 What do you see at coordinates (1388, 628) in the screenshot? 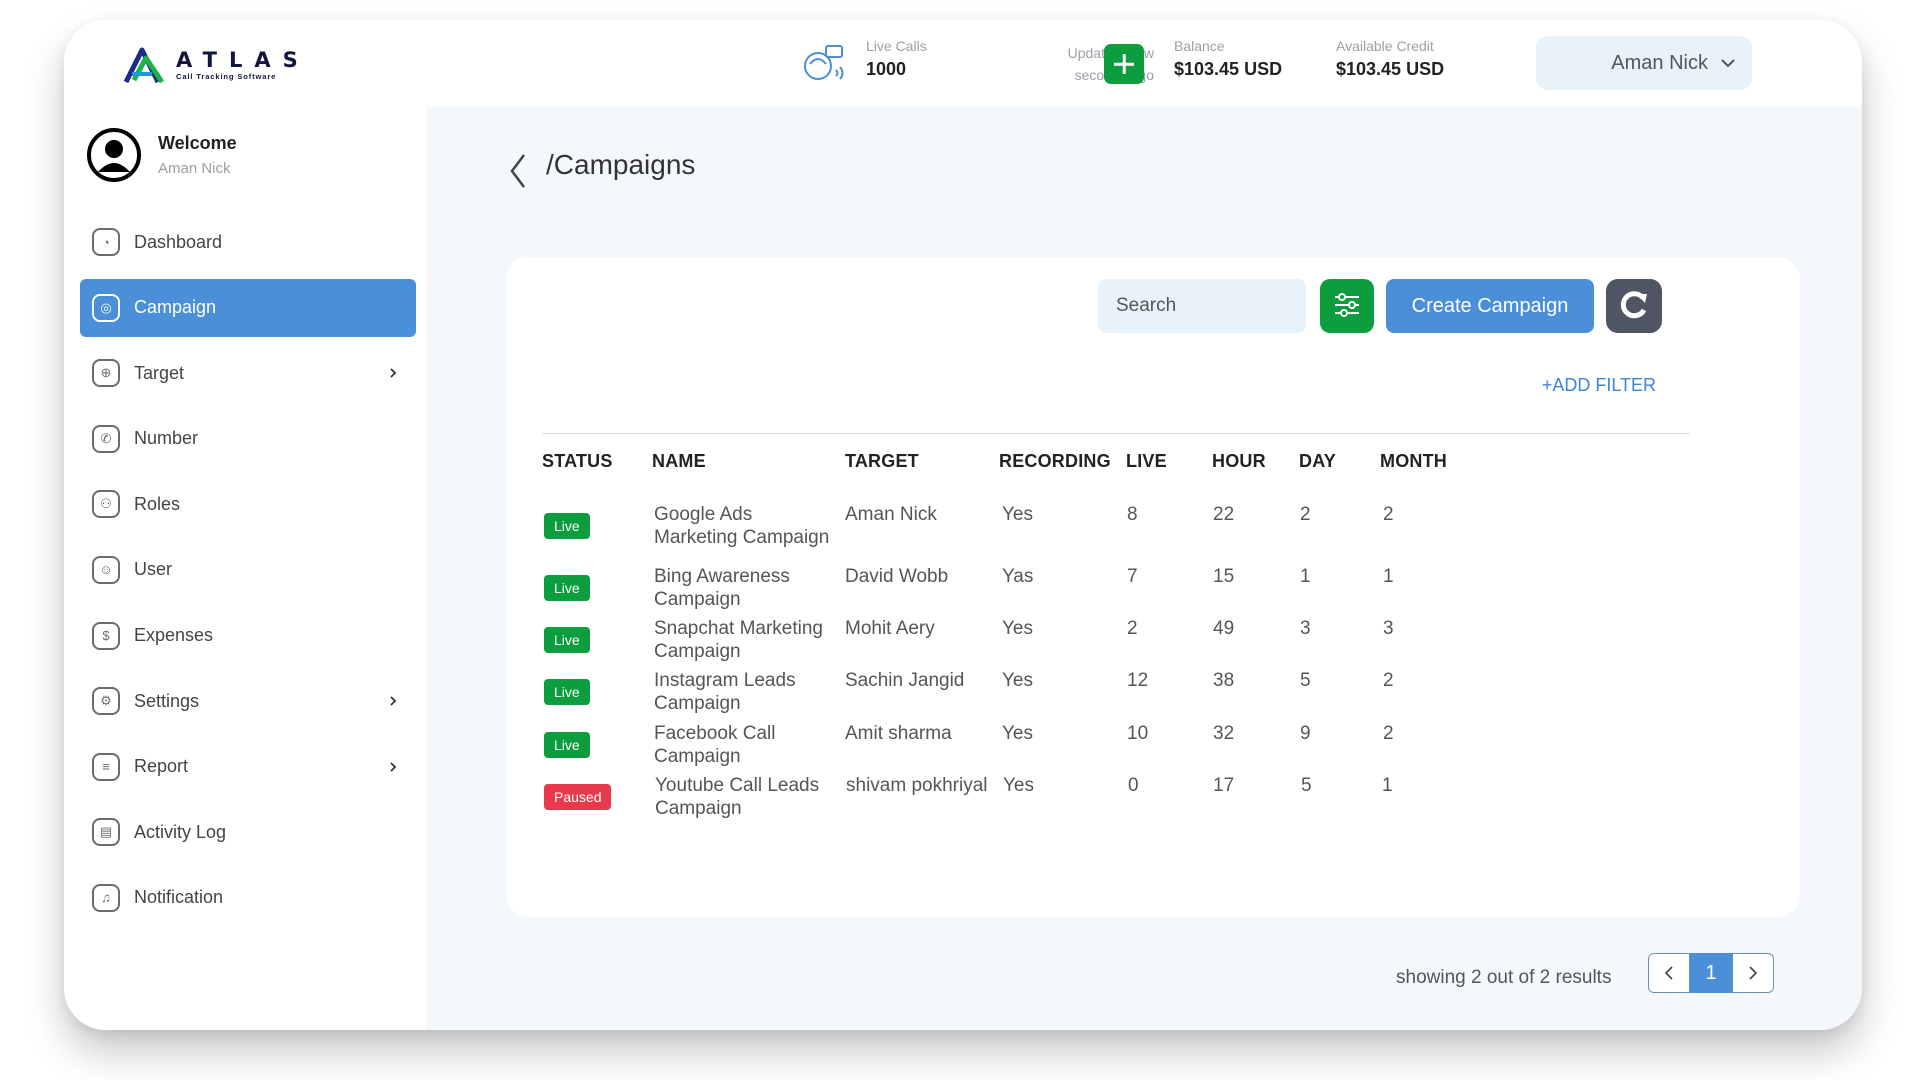
I see `campaign-month: 3` at bounding box center [1388, 628].